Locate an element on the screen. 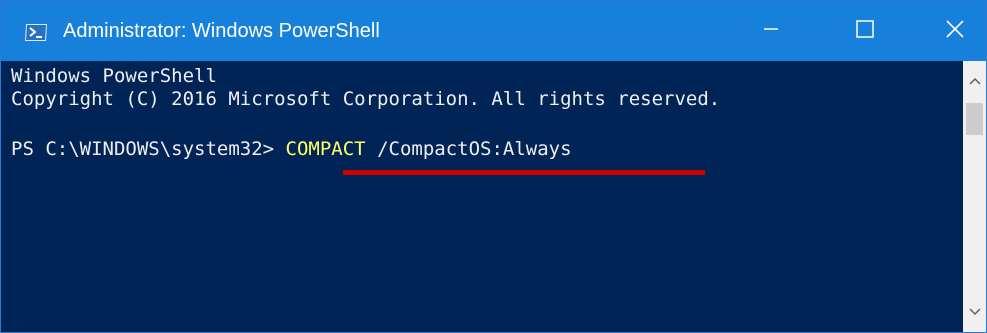  minimize-button is located at coordinates (770, 31).